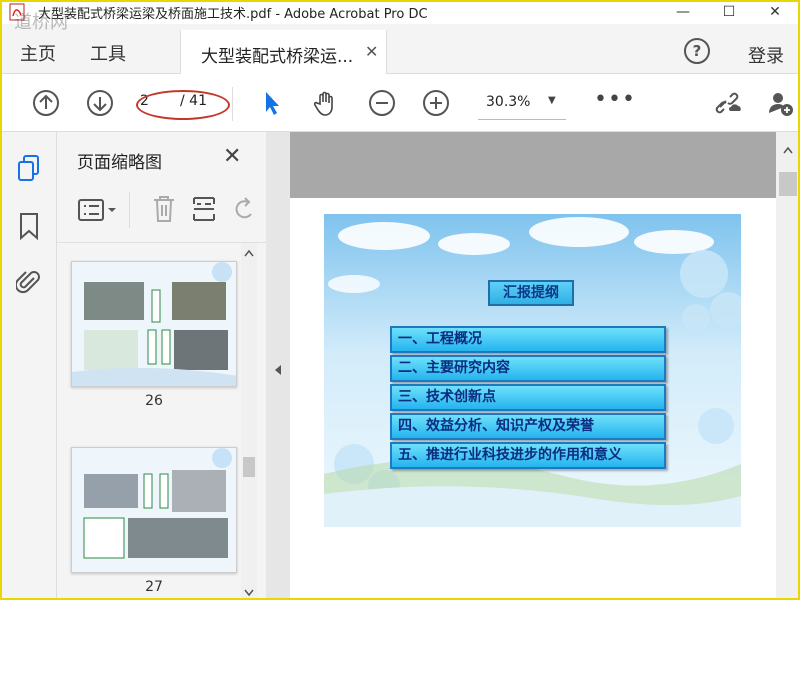 This screenshot has width=800, height=675. Describe the element at coordinates (436, 103) in the screenshot. I see `zoom-in-icon` at that location.